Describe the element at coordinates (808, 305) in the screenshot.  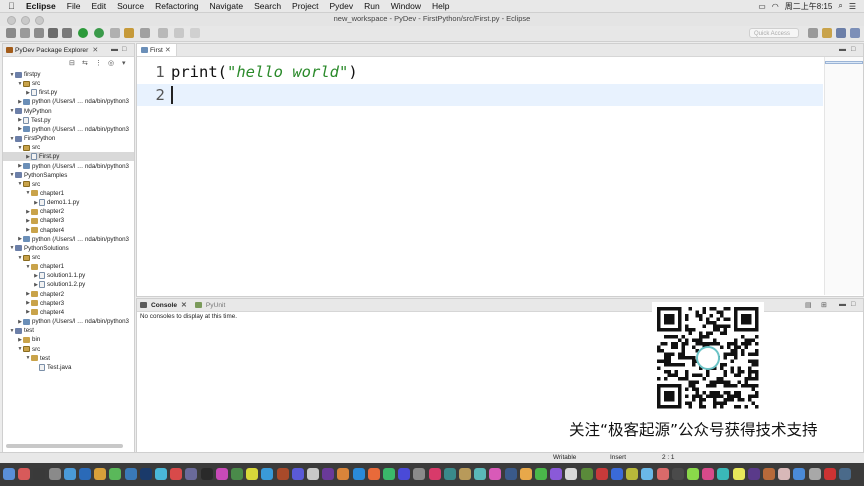
I see `display-console-icon: ▤` at that location.